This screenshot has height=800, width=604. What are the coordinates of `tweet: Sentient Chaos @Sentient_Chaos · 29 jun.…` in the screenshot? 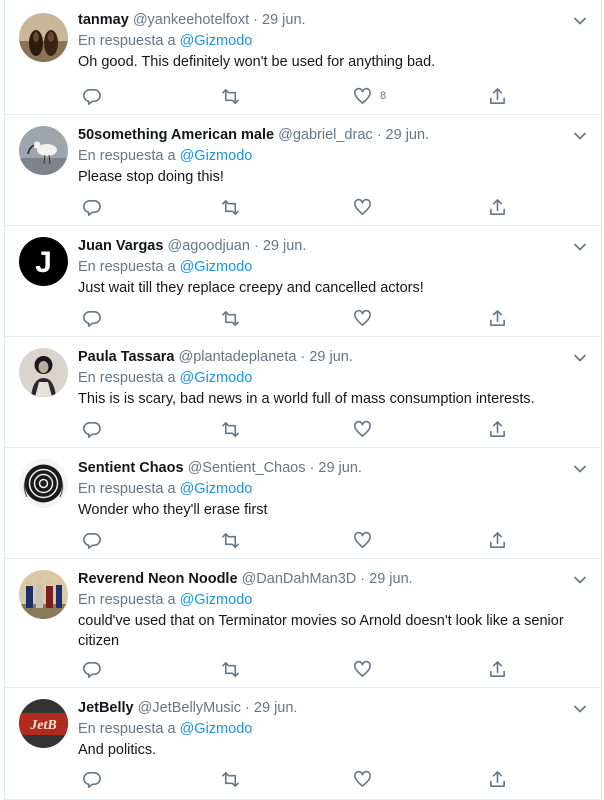 It's located at (303, 503).